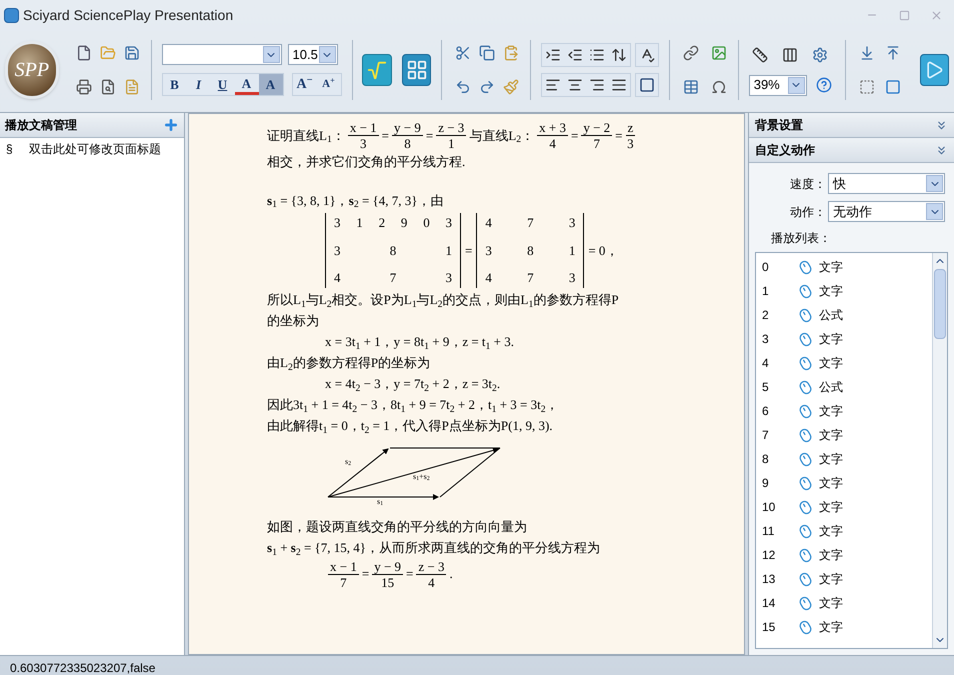  Describe the element at coordinates (407, 143) in the screenshot. I see `denominator: 8` at that location.